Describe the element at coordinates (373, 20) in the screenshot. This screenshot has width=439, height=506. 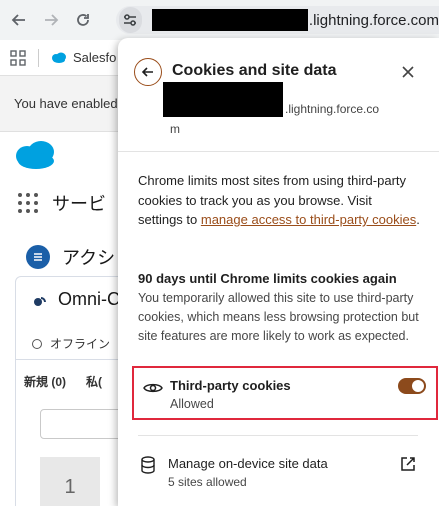
I see `url-suffix: .lightning.force.com` at that location.